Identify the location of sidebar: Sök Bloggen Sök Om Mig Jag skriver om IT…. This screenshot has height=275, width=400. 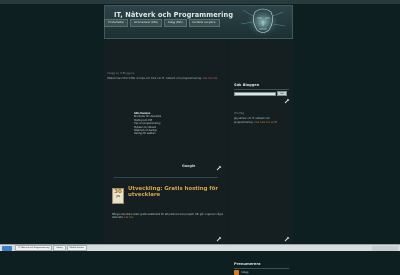
(261, 157).